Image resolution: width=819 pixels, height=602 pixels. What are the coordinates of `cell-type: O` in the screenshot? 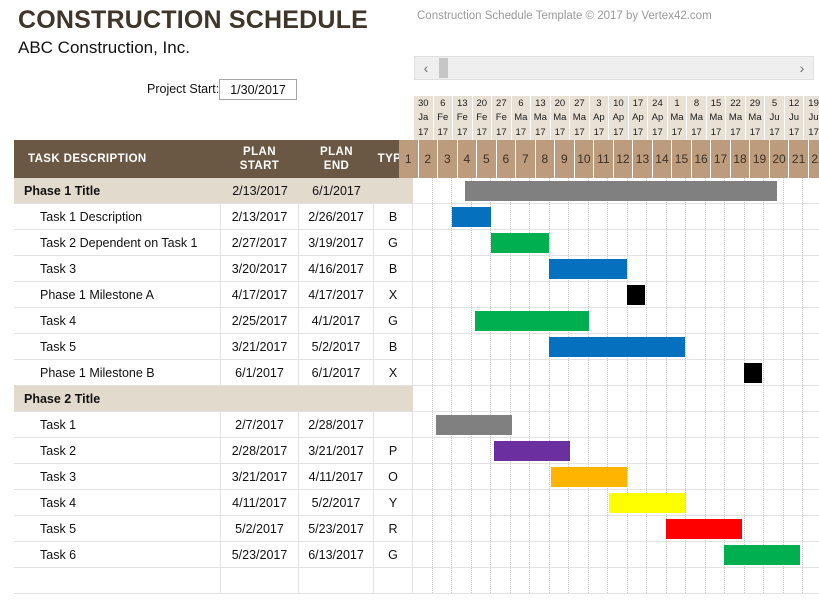 It's located at (393, 476).